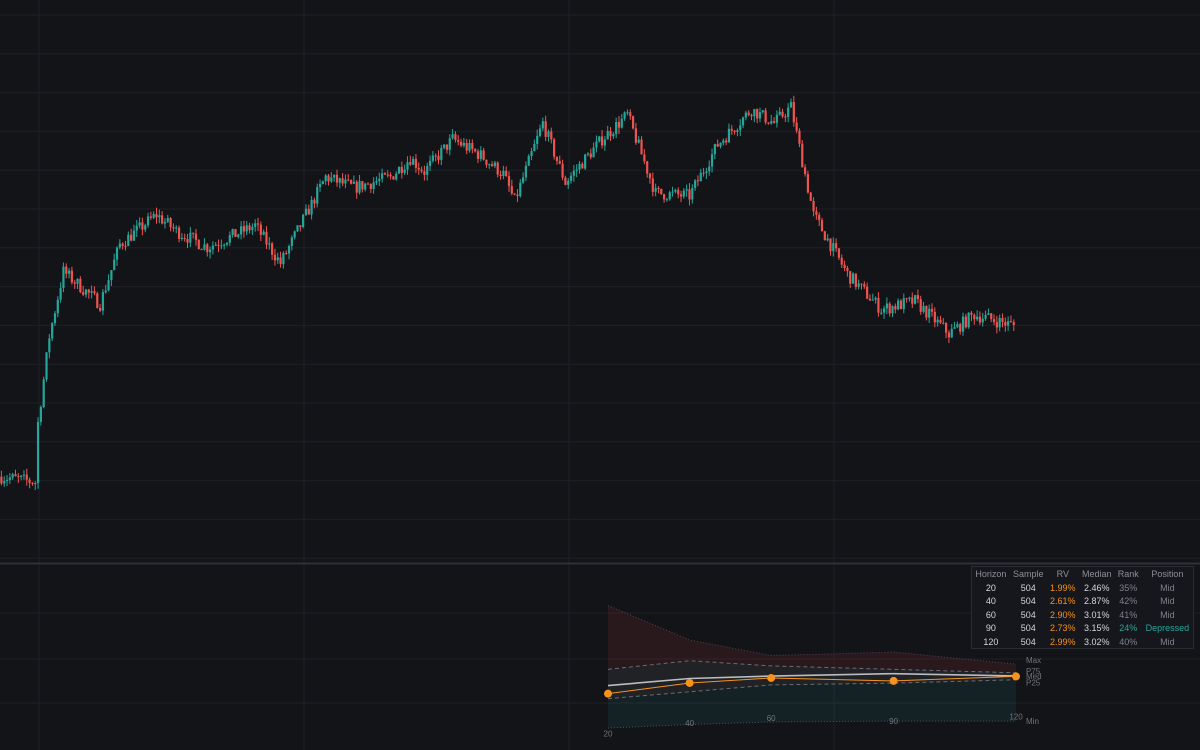 The height and width of the screenshot is (750, 1200). I want to click on cell-sample: 504, so click(1028, 601).